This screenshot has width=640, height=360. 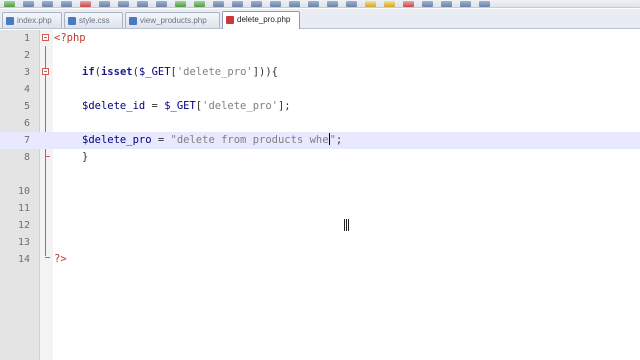 I want to click on if-close: ])){, so click(x=265, y=72).